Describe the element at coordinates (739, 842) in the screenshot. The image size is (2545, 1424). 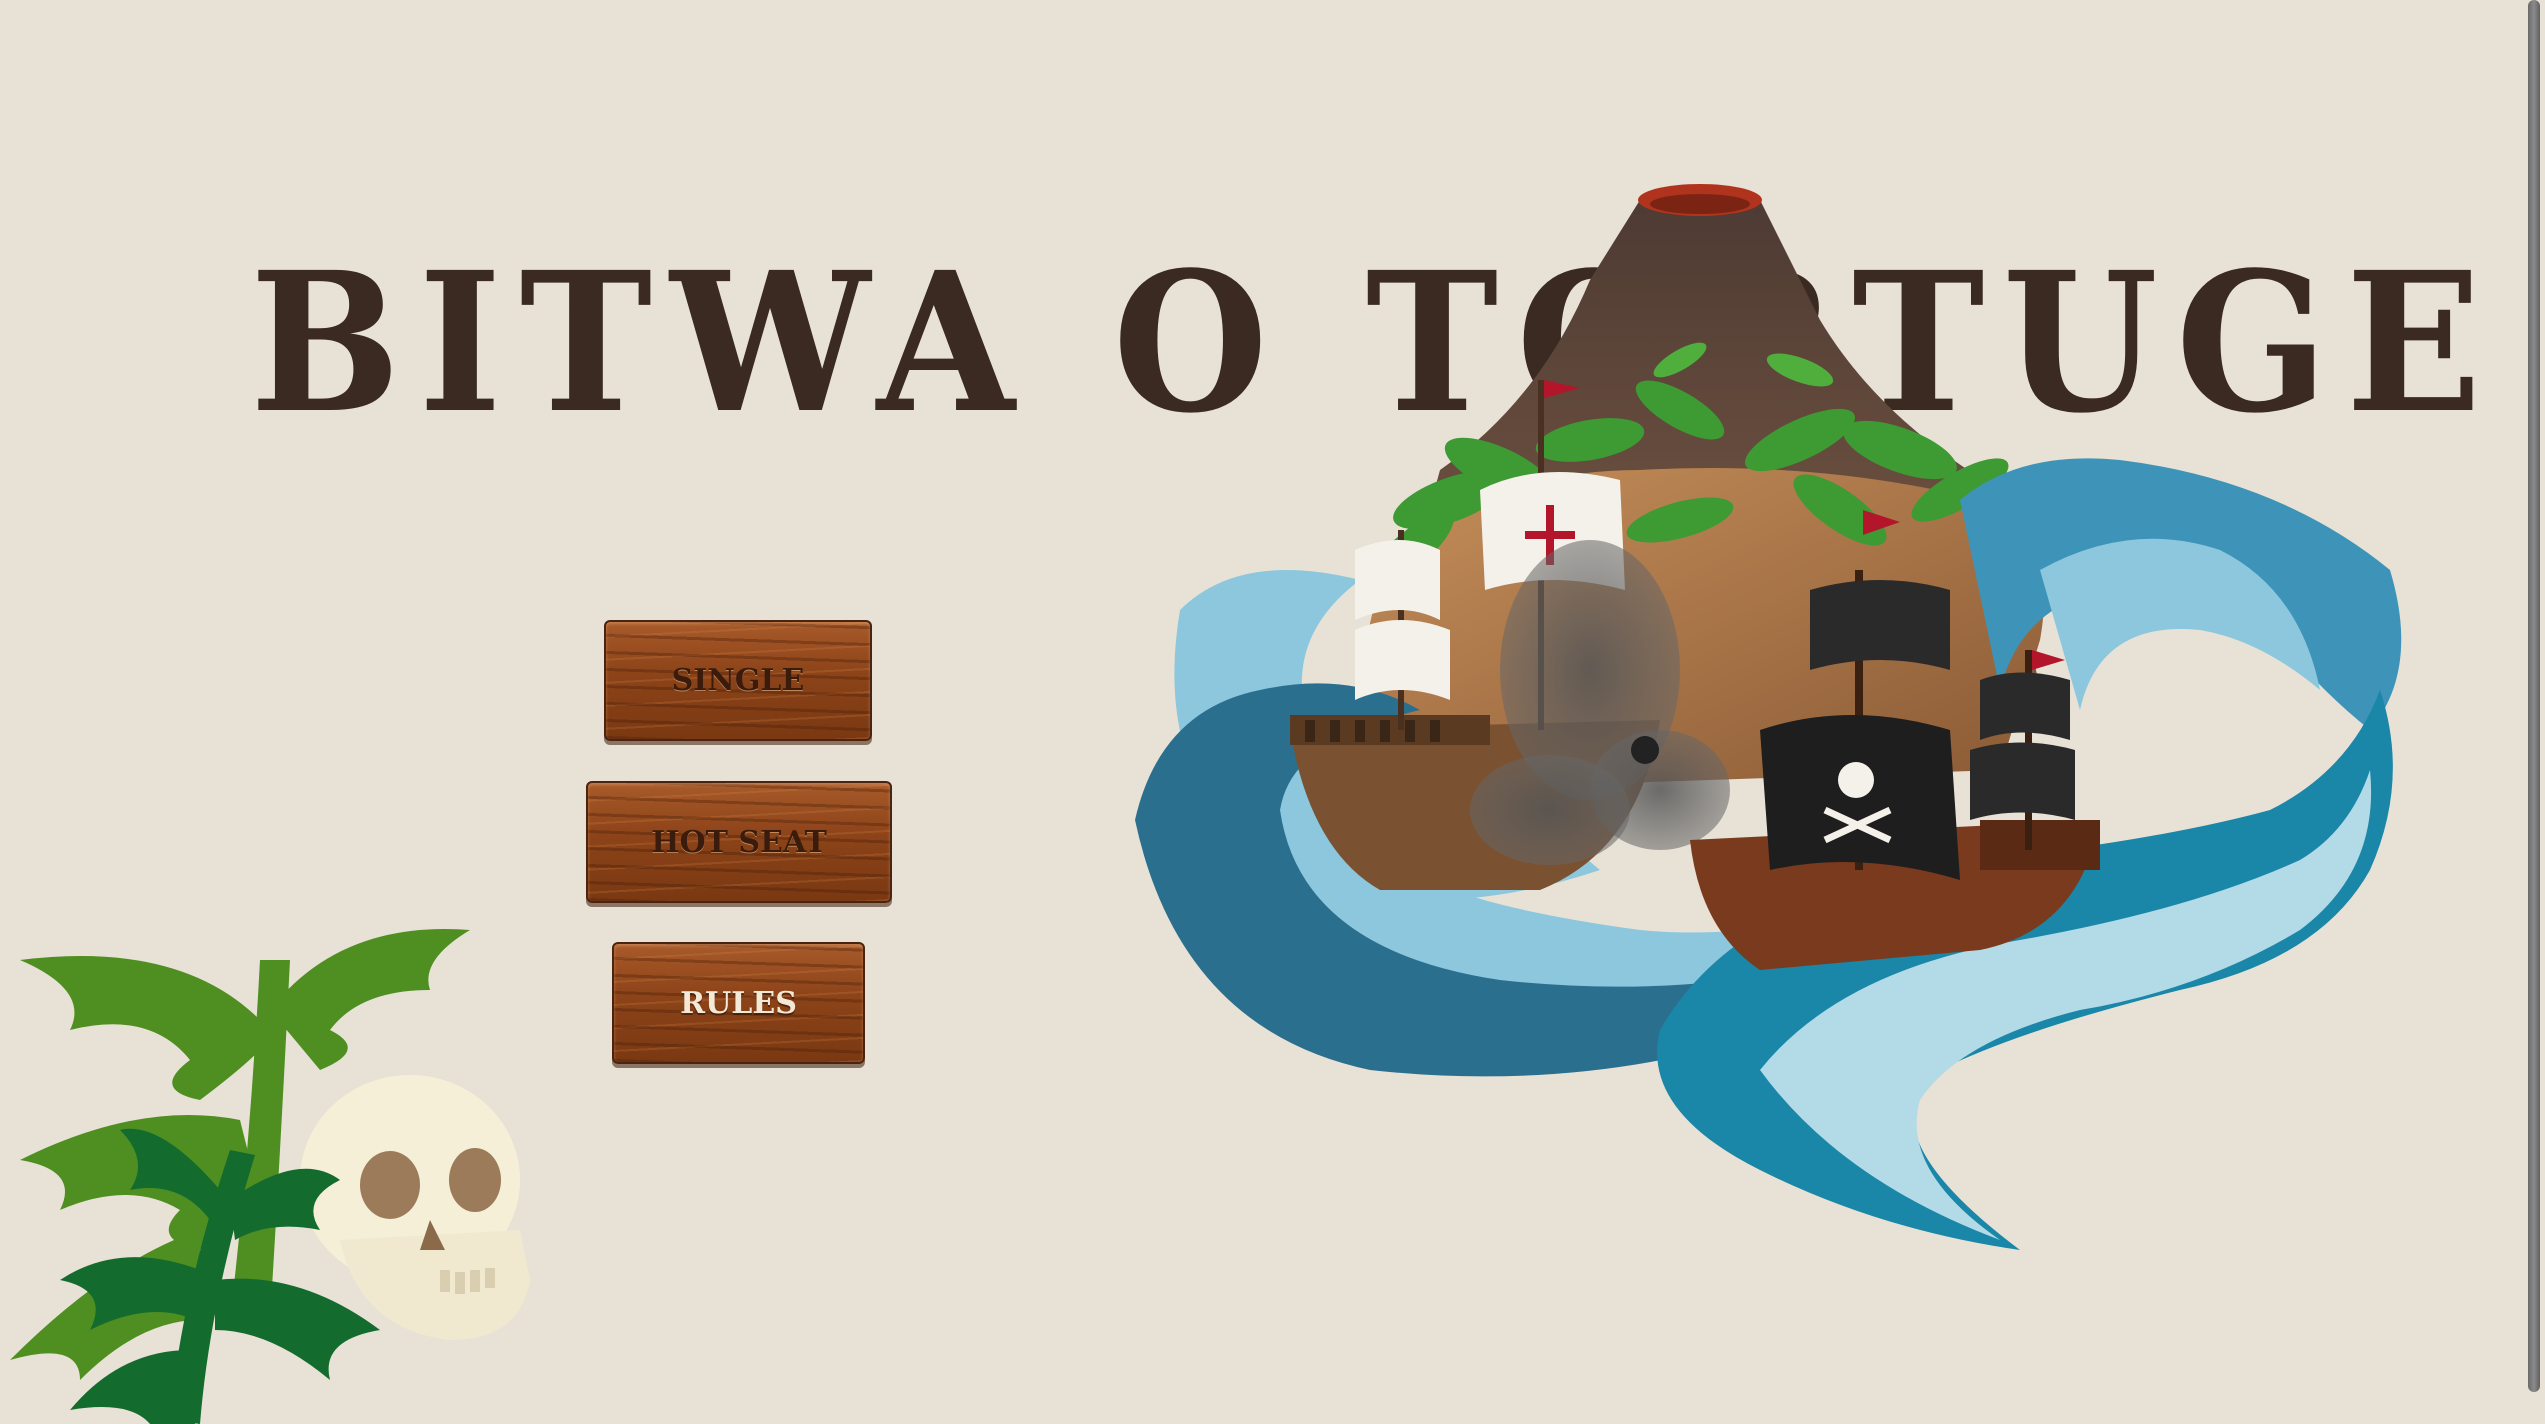
I see `hot-seat-button: HOT SEAT` at that location.